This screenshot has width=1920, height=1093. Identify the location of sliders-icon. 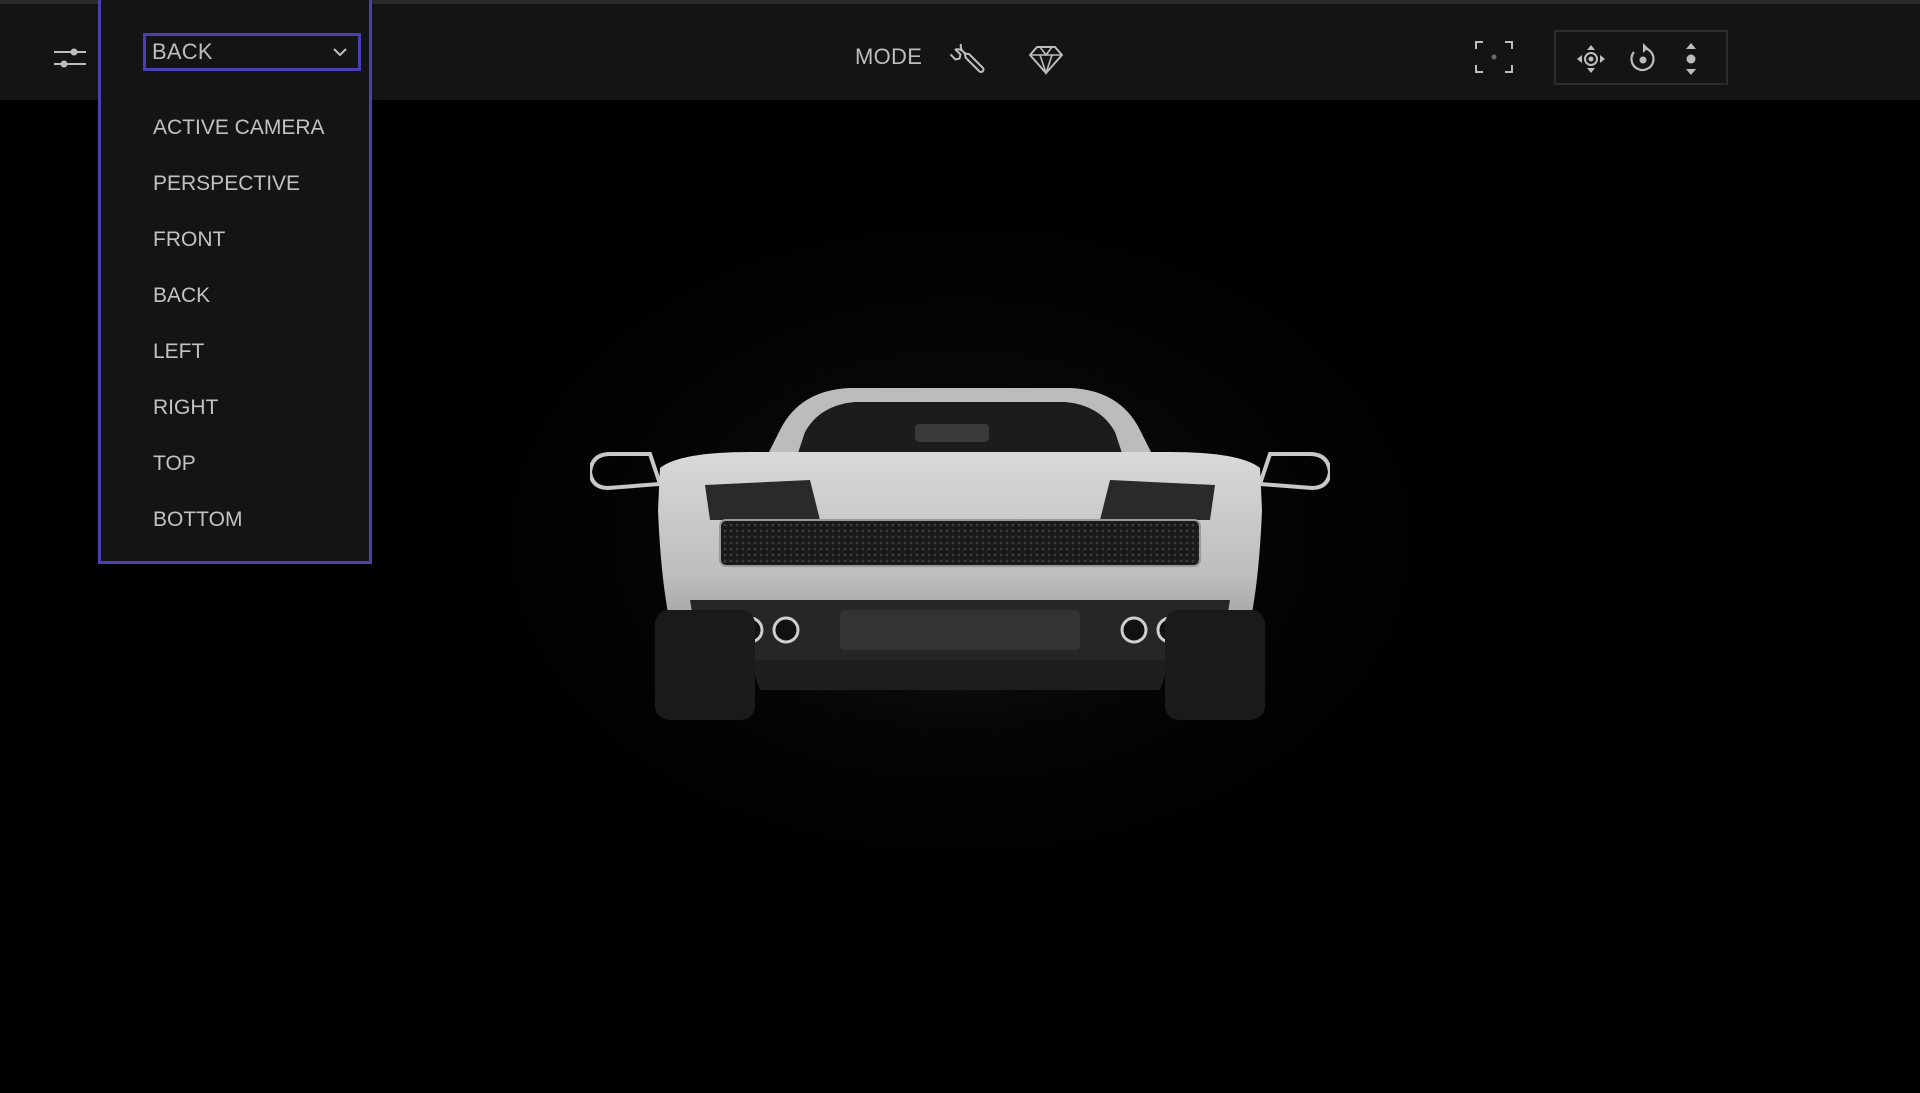
(70, 58).